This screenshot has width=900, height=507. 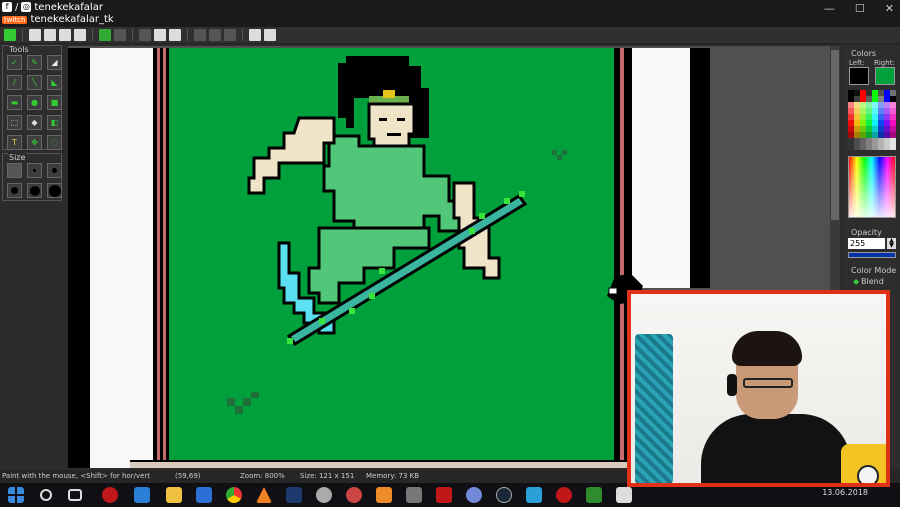 What do you see at coordinates (34, 102) in the screenshot?
I see `ellipse-tool-icon: ●` at bounding box center [34, 102].